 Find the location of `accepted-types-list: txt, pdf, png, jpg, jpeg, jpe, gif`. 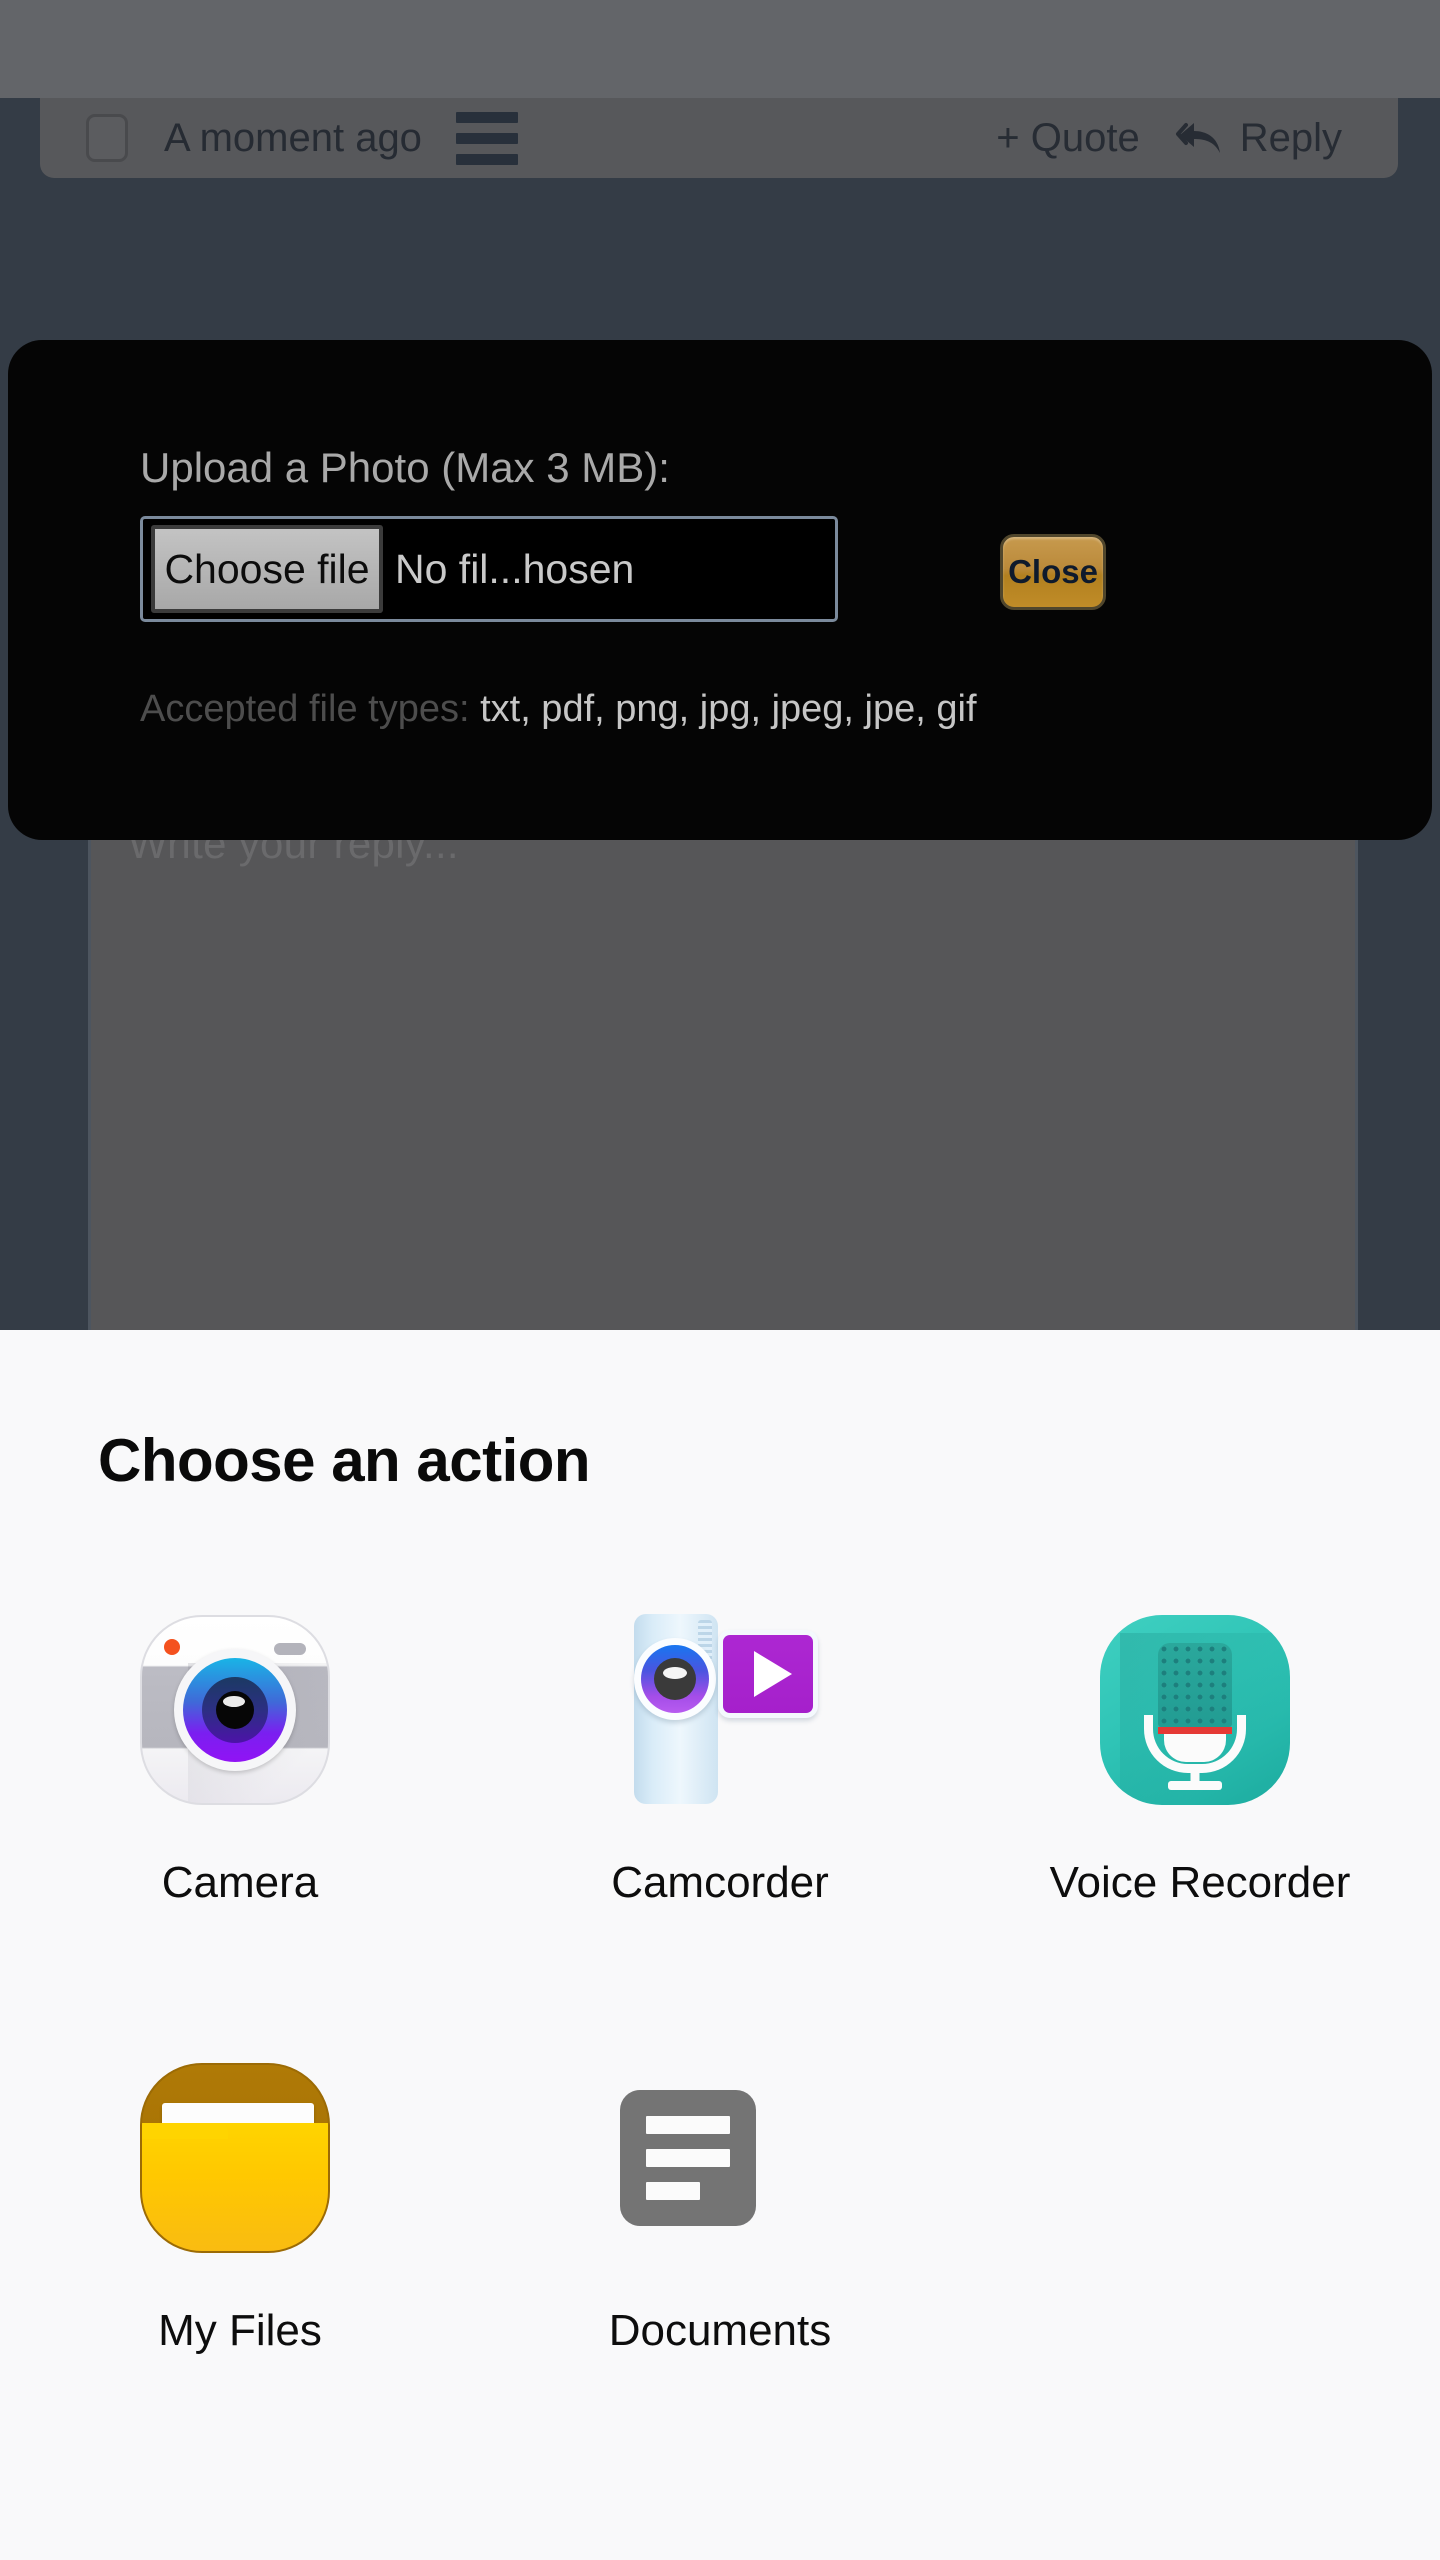

accepted-types-list: txt, pdf, png, jpg, jpeg, jpe, gif is located at coordinates (728, 709).